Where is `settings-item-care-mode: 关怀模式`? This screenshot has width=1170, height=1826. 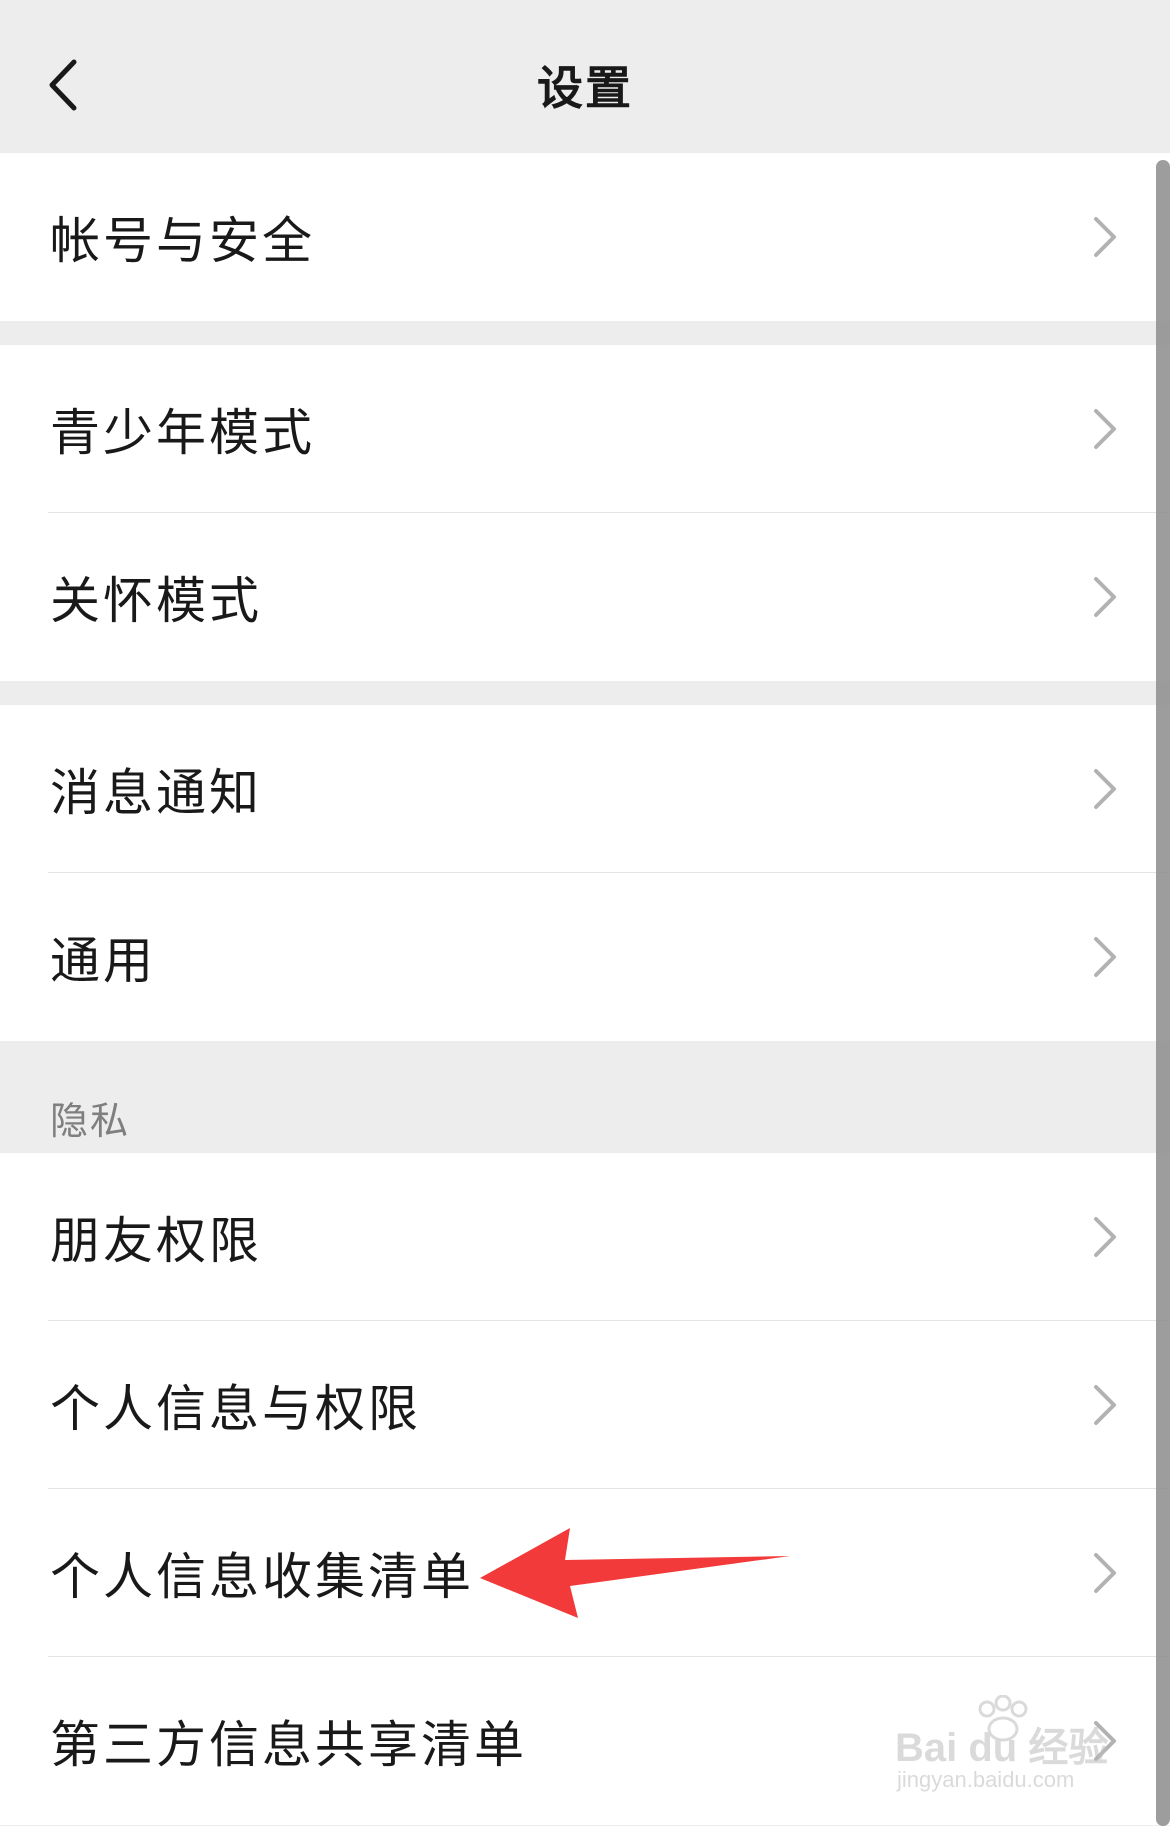 settings-item-care-mode: 关怀模式 is located at coordinates (585, 597).